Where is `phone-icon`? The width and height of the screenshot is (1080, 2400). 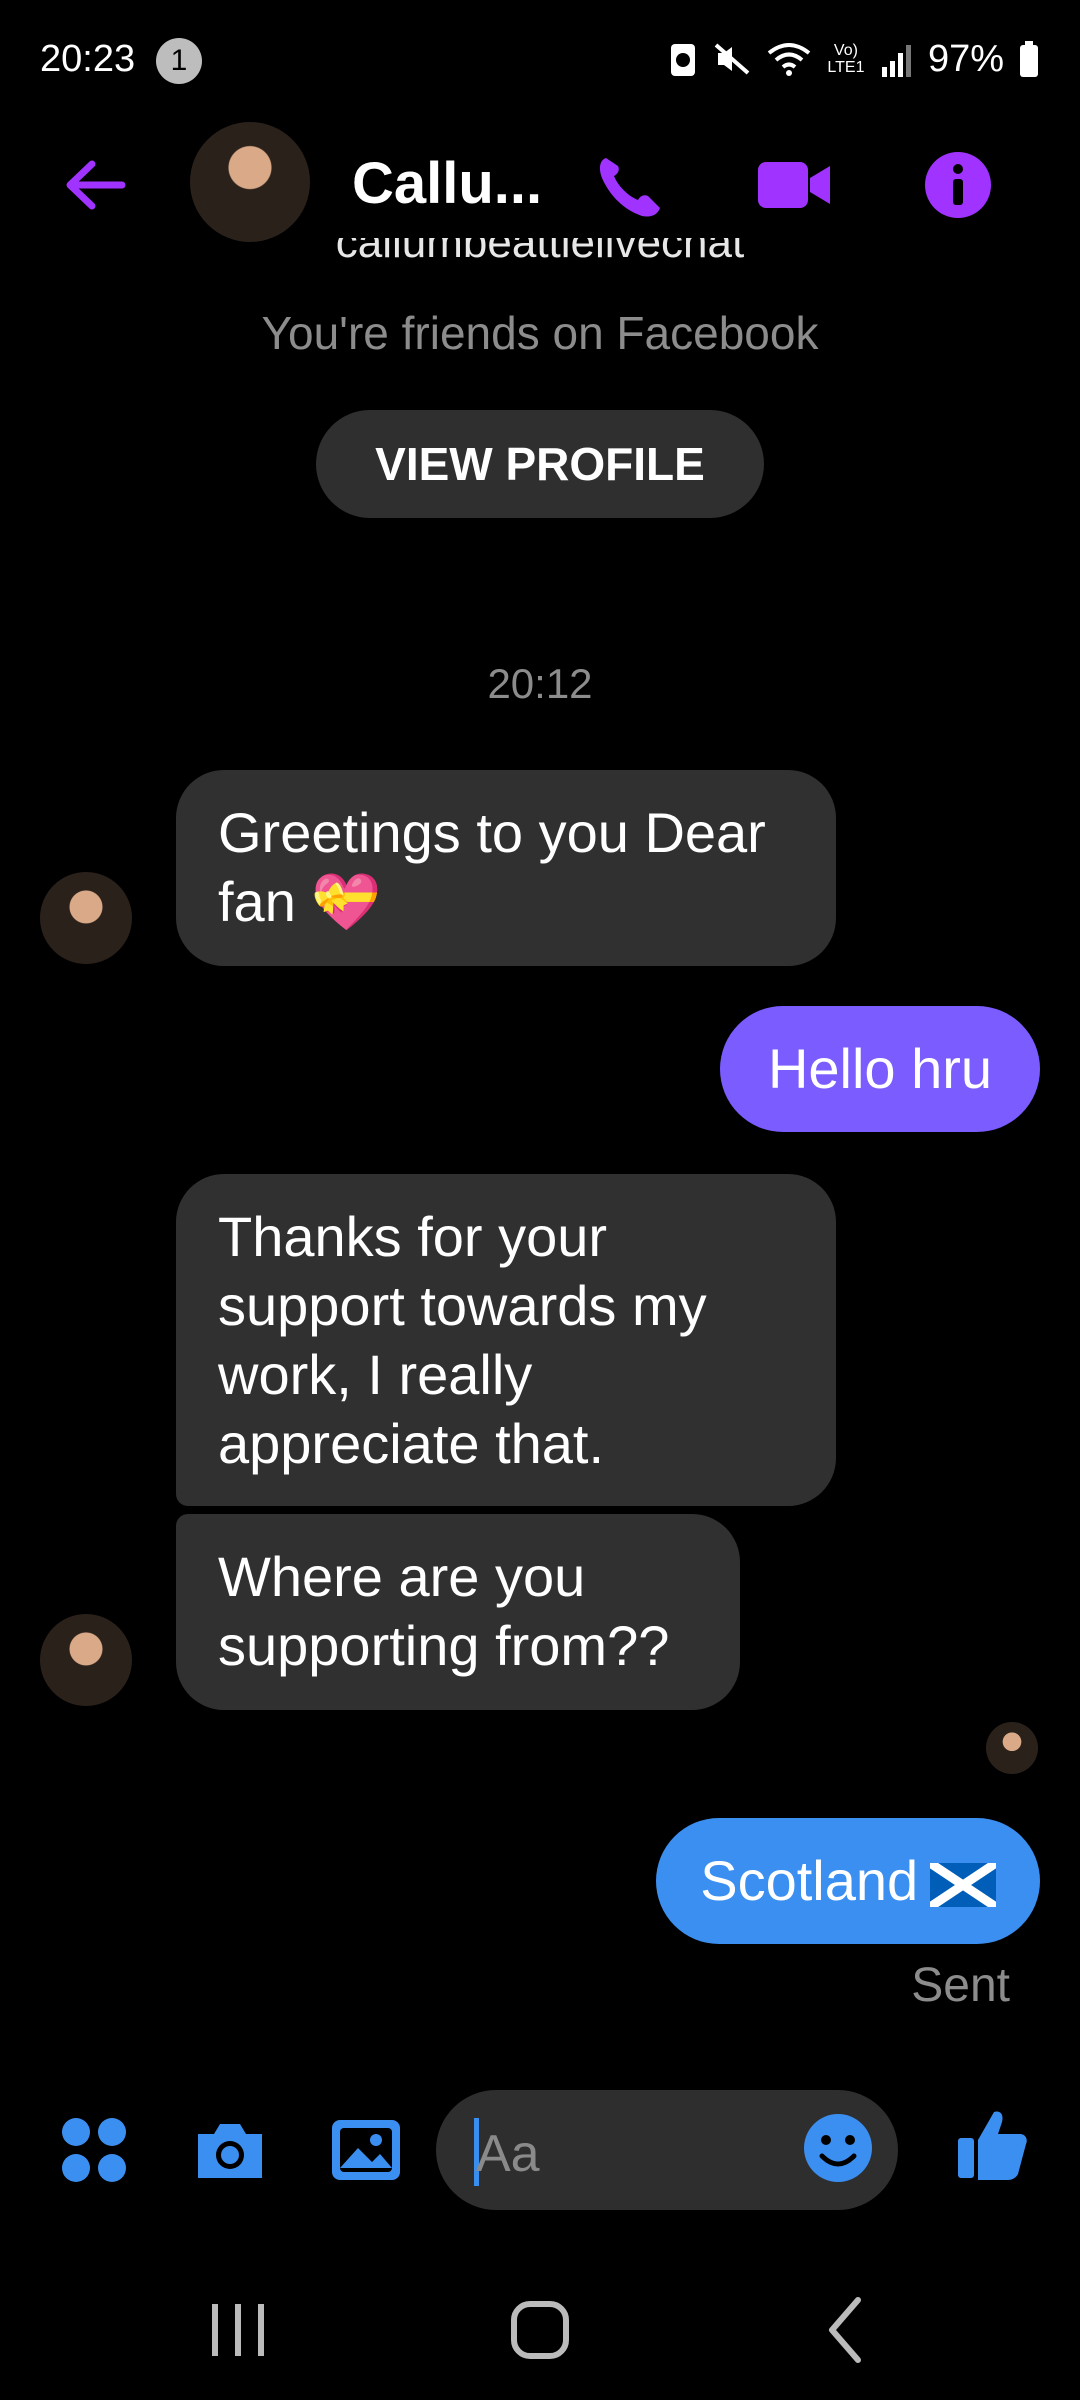
phone-icon is located at coordinates (632, 185).